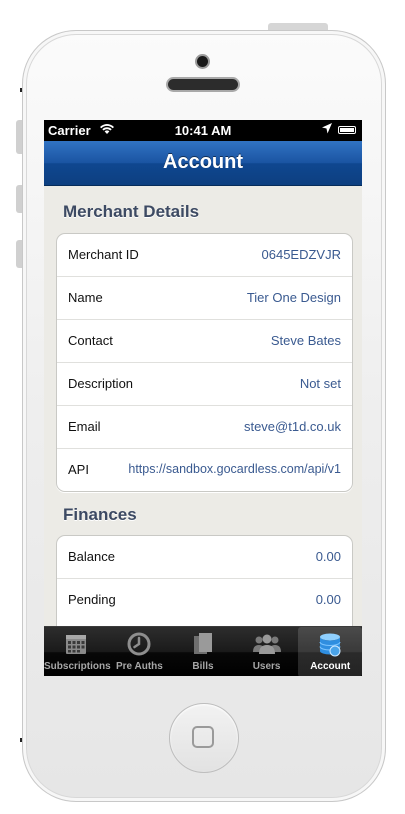 The height and width of the screenshot is (814, 405). Describe the element at coordinates (266, 666) in the screenshot. I see `tab-label: Users` at that location.